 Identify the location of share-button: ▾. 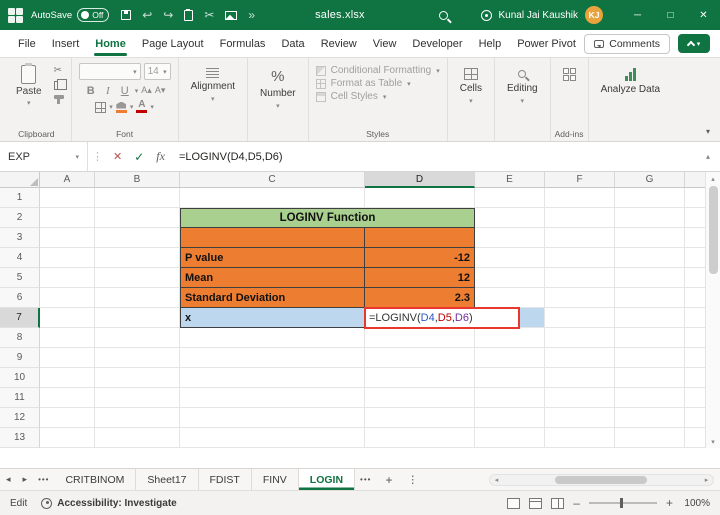
(694, 43).